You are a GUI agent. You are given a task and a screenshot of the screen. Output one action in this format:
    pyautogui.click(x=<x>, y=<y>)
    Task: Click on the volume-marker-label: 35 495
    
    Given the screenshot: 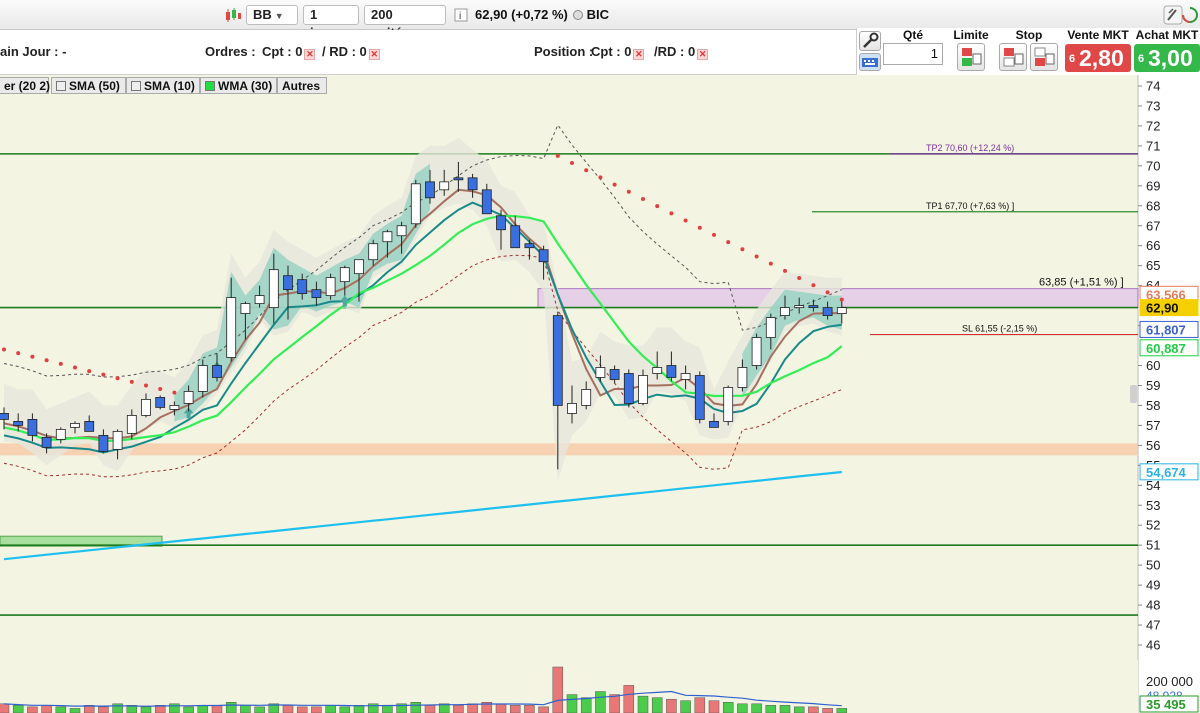 What is the action you would take?
    pyautogui.click(x=1166, y=704)
    